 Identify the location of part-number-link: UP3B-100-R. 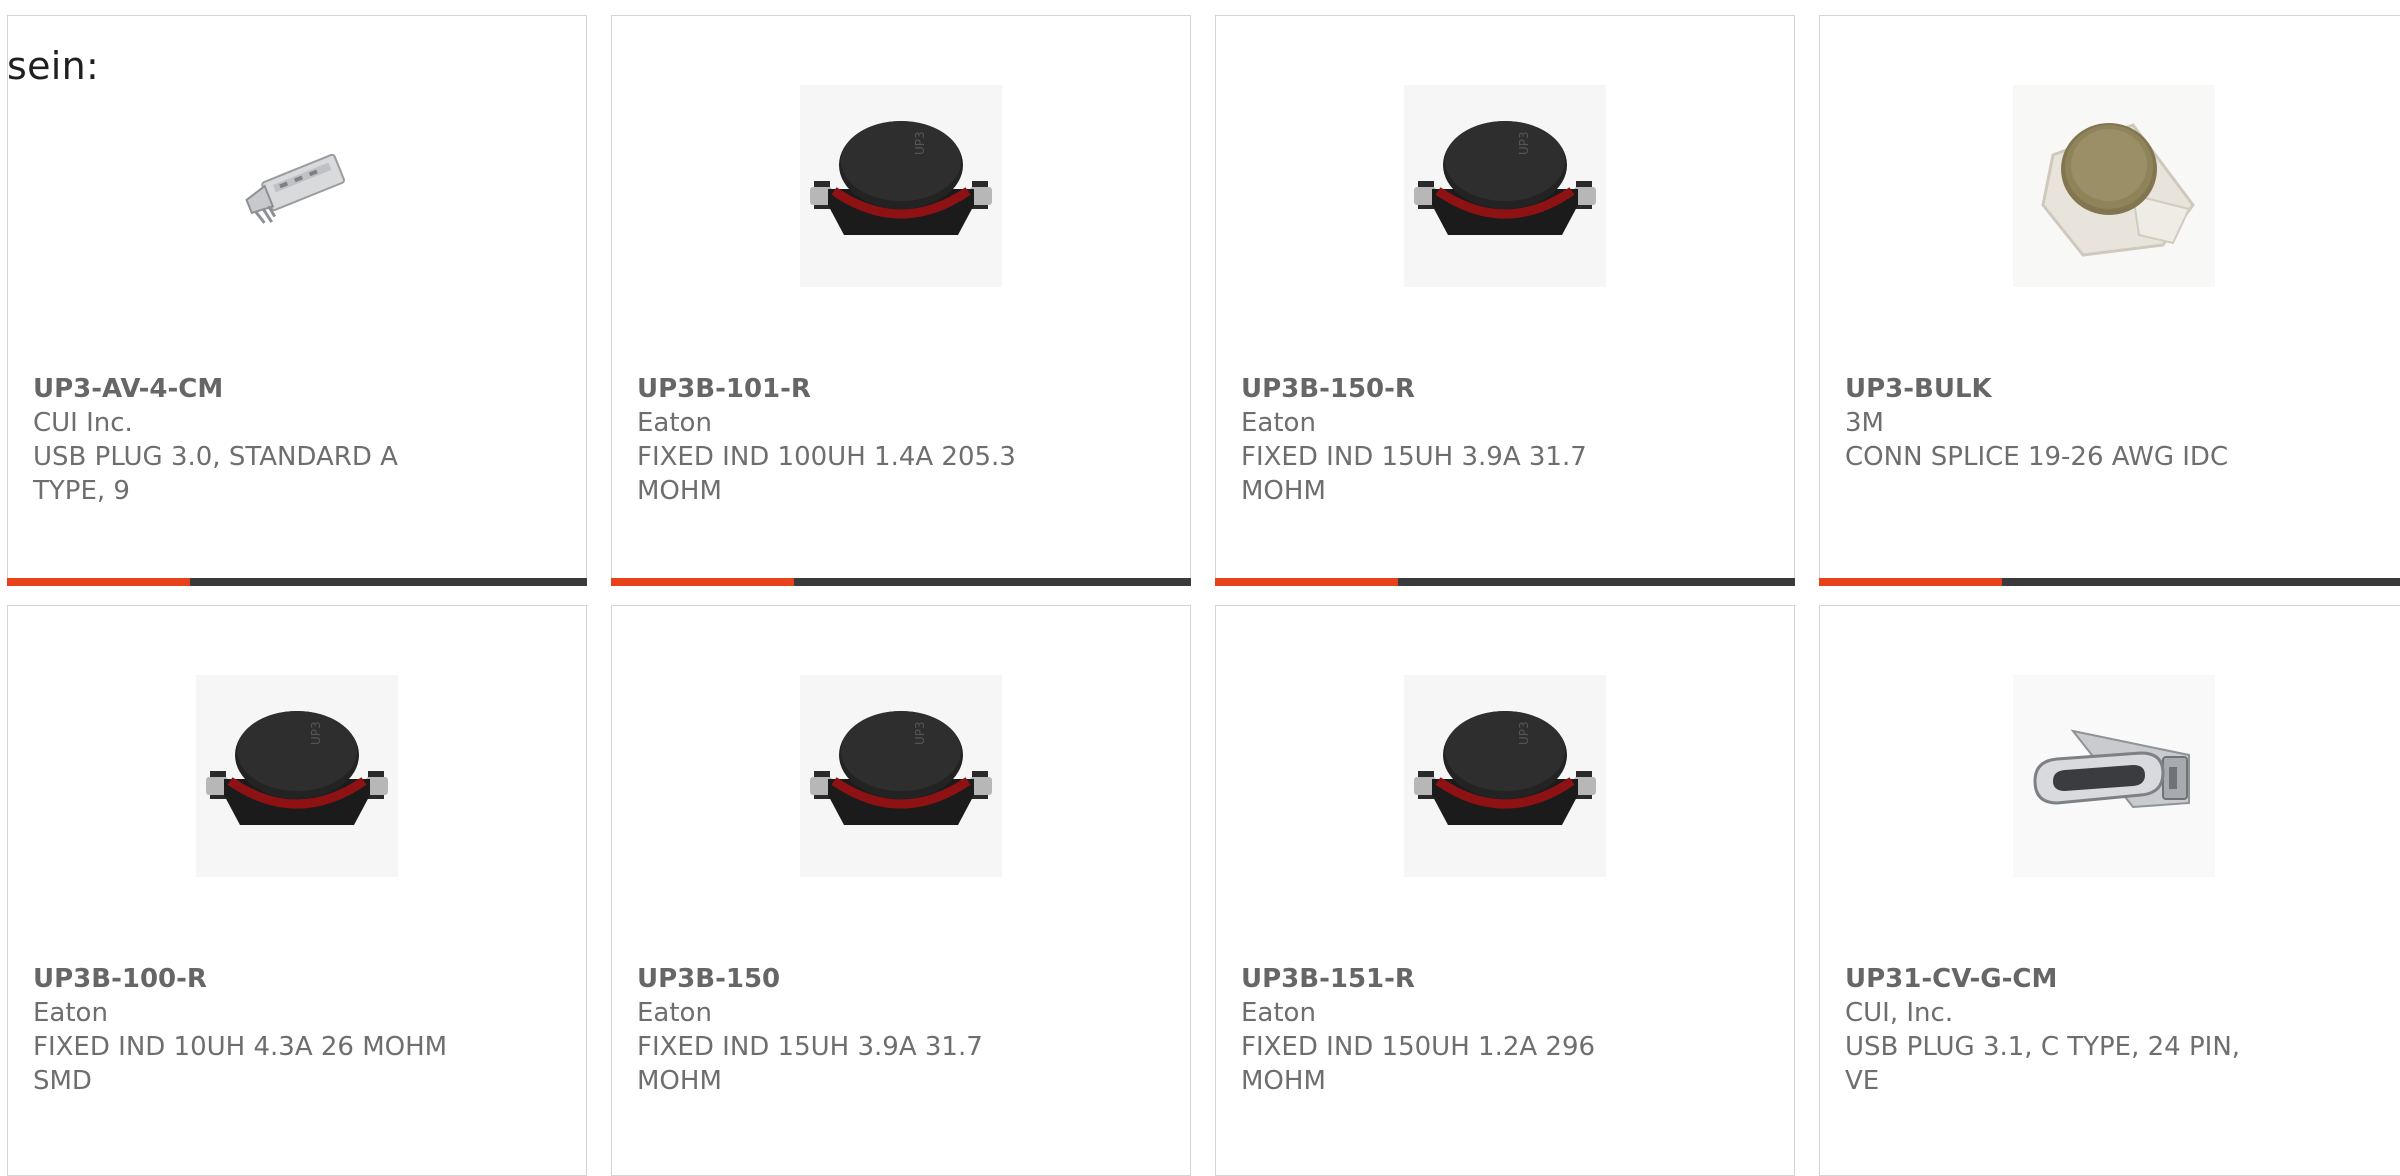
(297, 979).